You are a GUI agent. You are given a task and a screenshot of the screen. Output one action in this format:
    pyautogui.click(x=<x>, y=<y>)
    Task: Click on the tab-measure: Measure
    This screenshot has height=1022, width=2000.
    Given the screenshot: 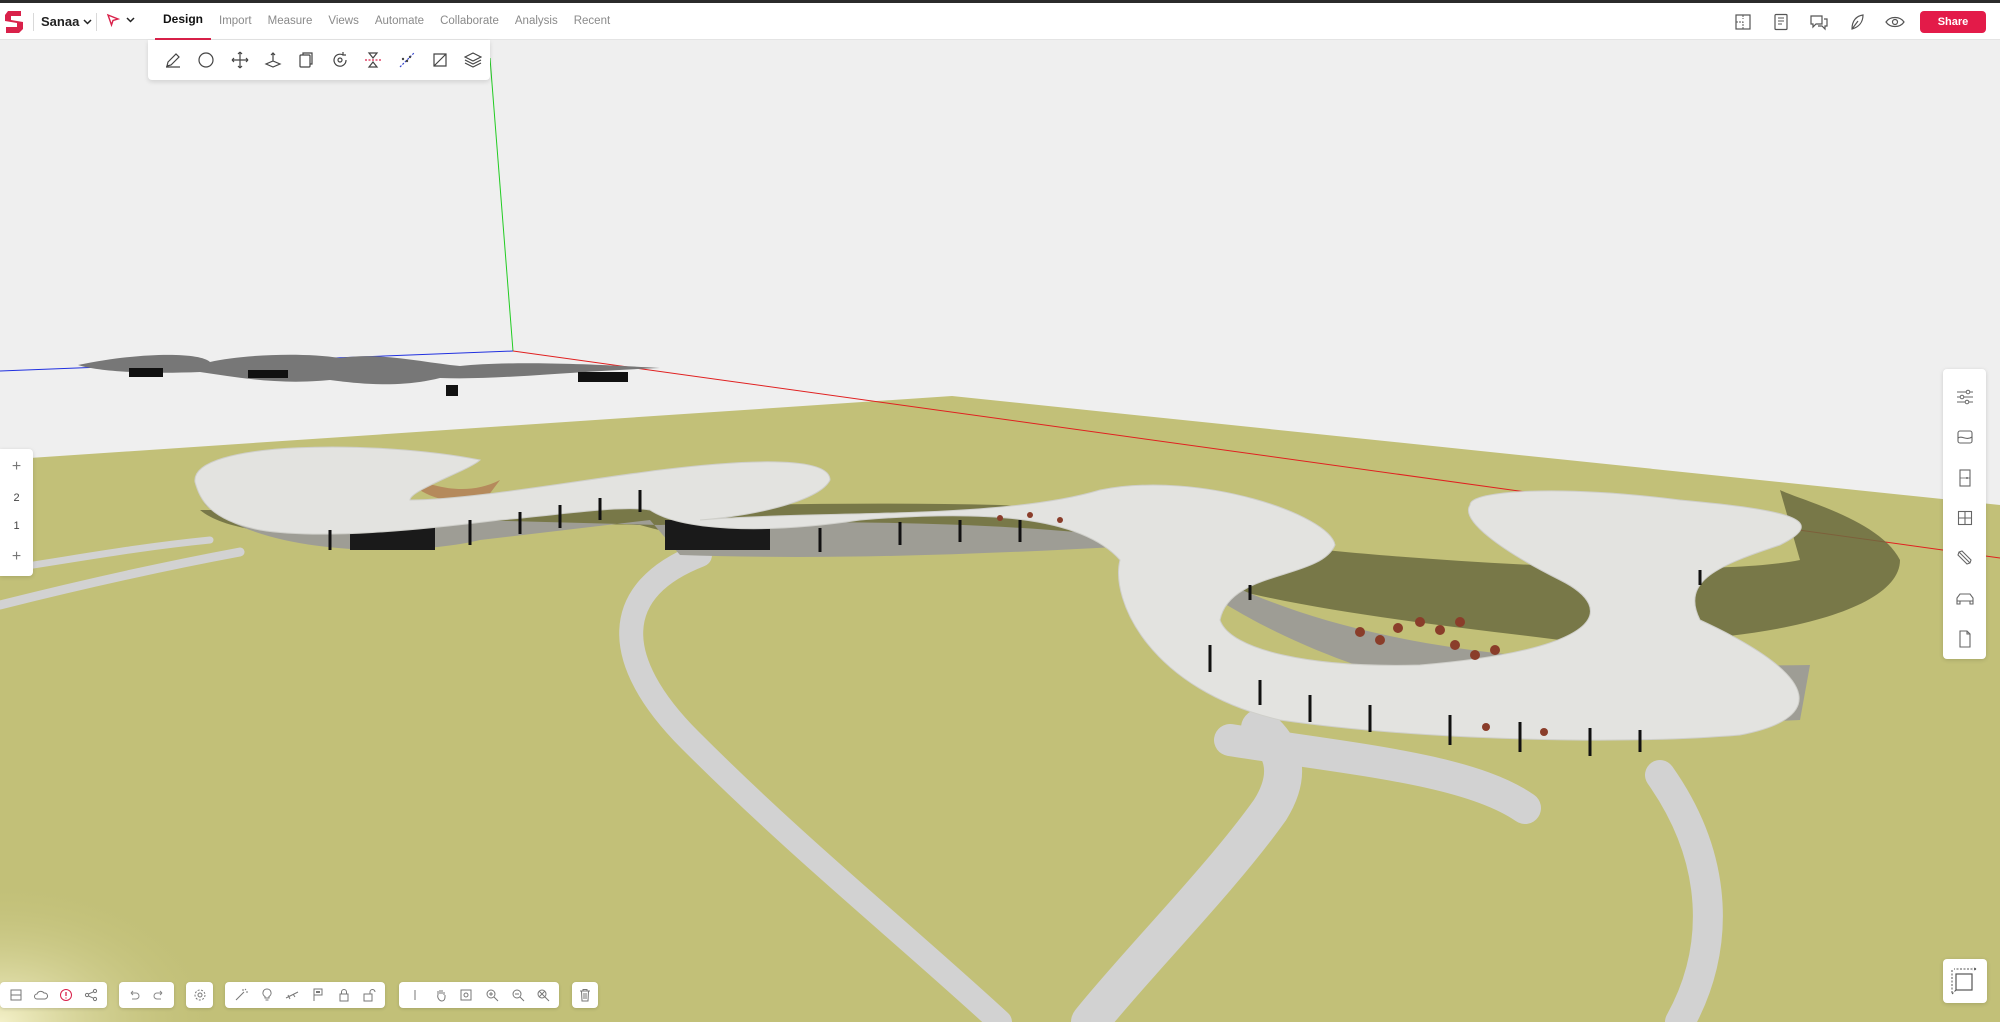 What is the action you would take?
    pyautogui.click(x=290, y=21)
    